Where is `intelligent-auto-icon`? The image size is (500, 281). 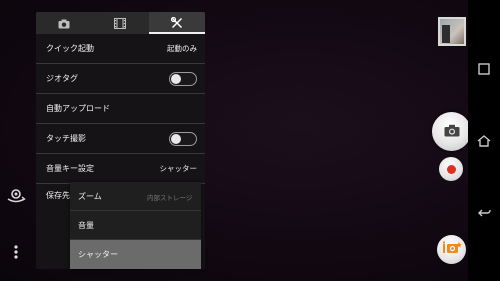
intelligent-auto-icon is located at coordinates (452, 249).